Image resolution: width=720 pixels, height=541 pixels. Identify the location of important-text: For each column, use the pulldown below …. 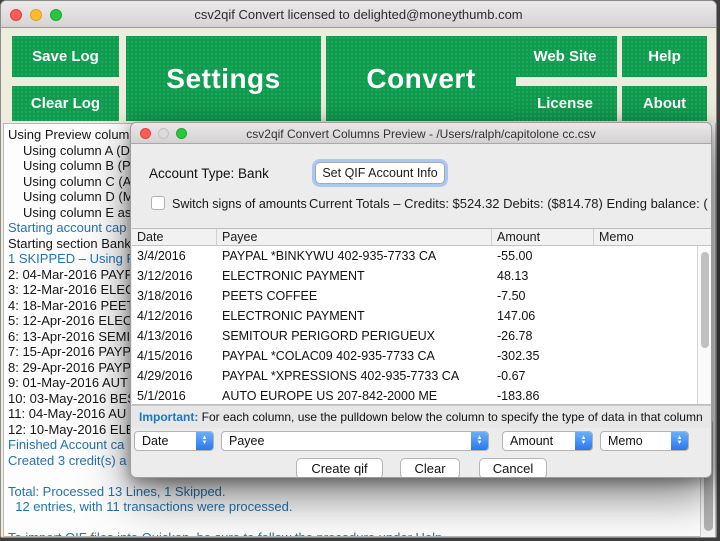
(450, 417).